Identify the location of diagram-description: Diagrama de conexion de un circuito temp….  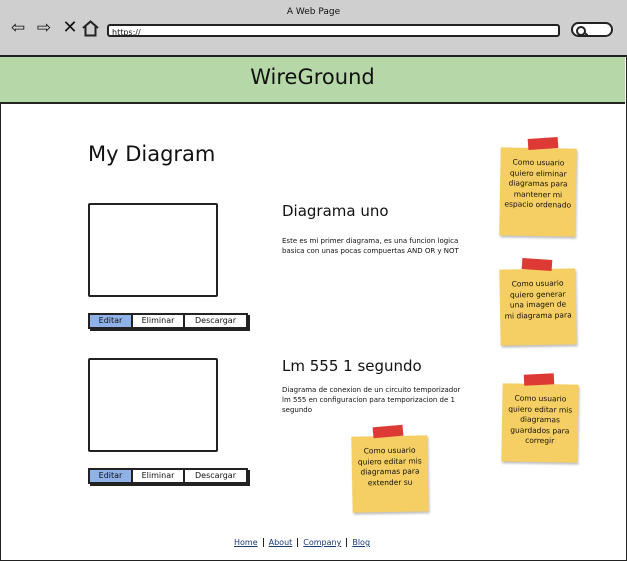
(371, 400).